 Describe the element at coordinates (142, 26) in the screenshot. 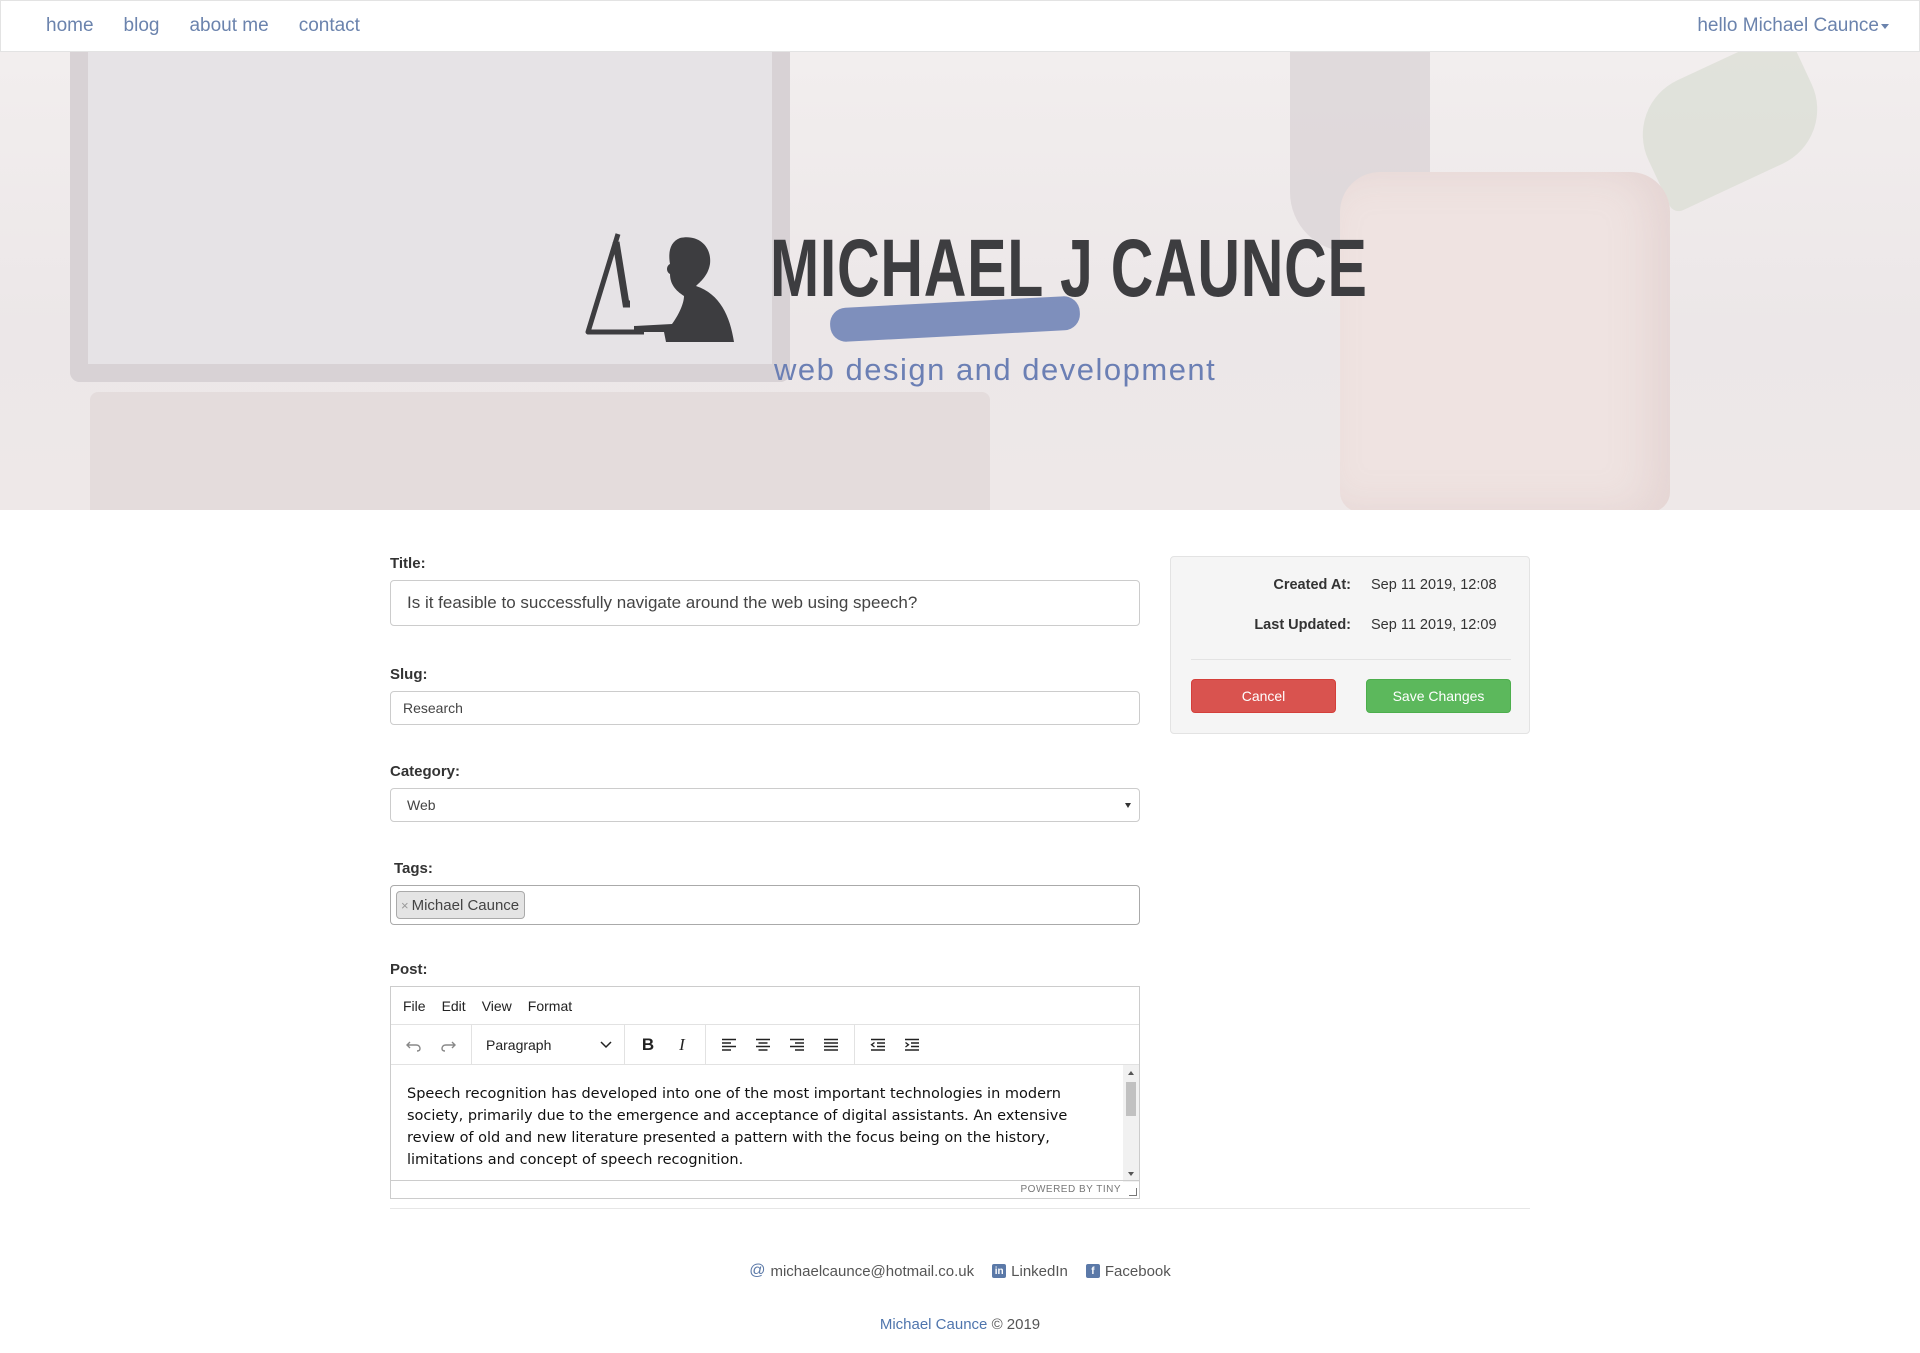

I see `nav-blog-link: blog` at that location.